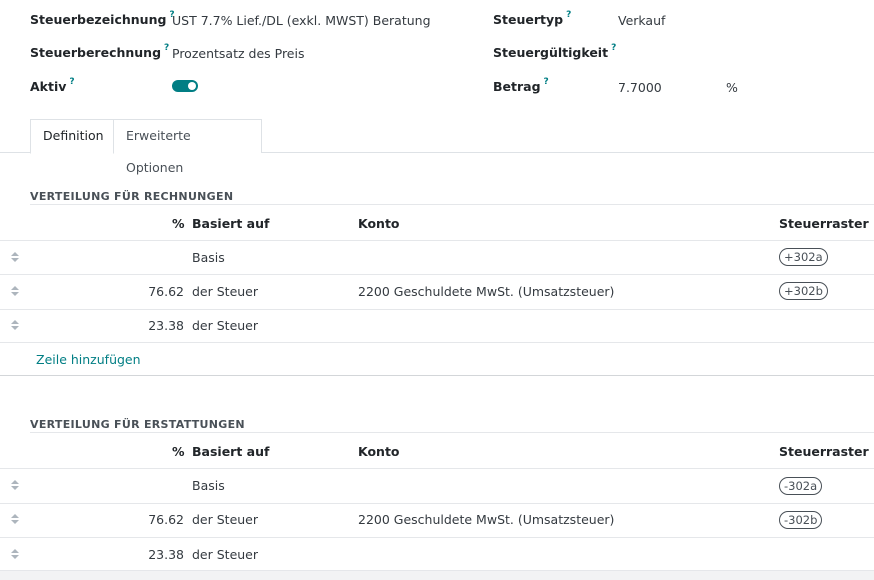 The height and width of the screenshot is (580, 874). Describe the element at coordinates (100, 52) in the screenshot. I see `tax-computation-label: Steuerberechnung?` at that location.